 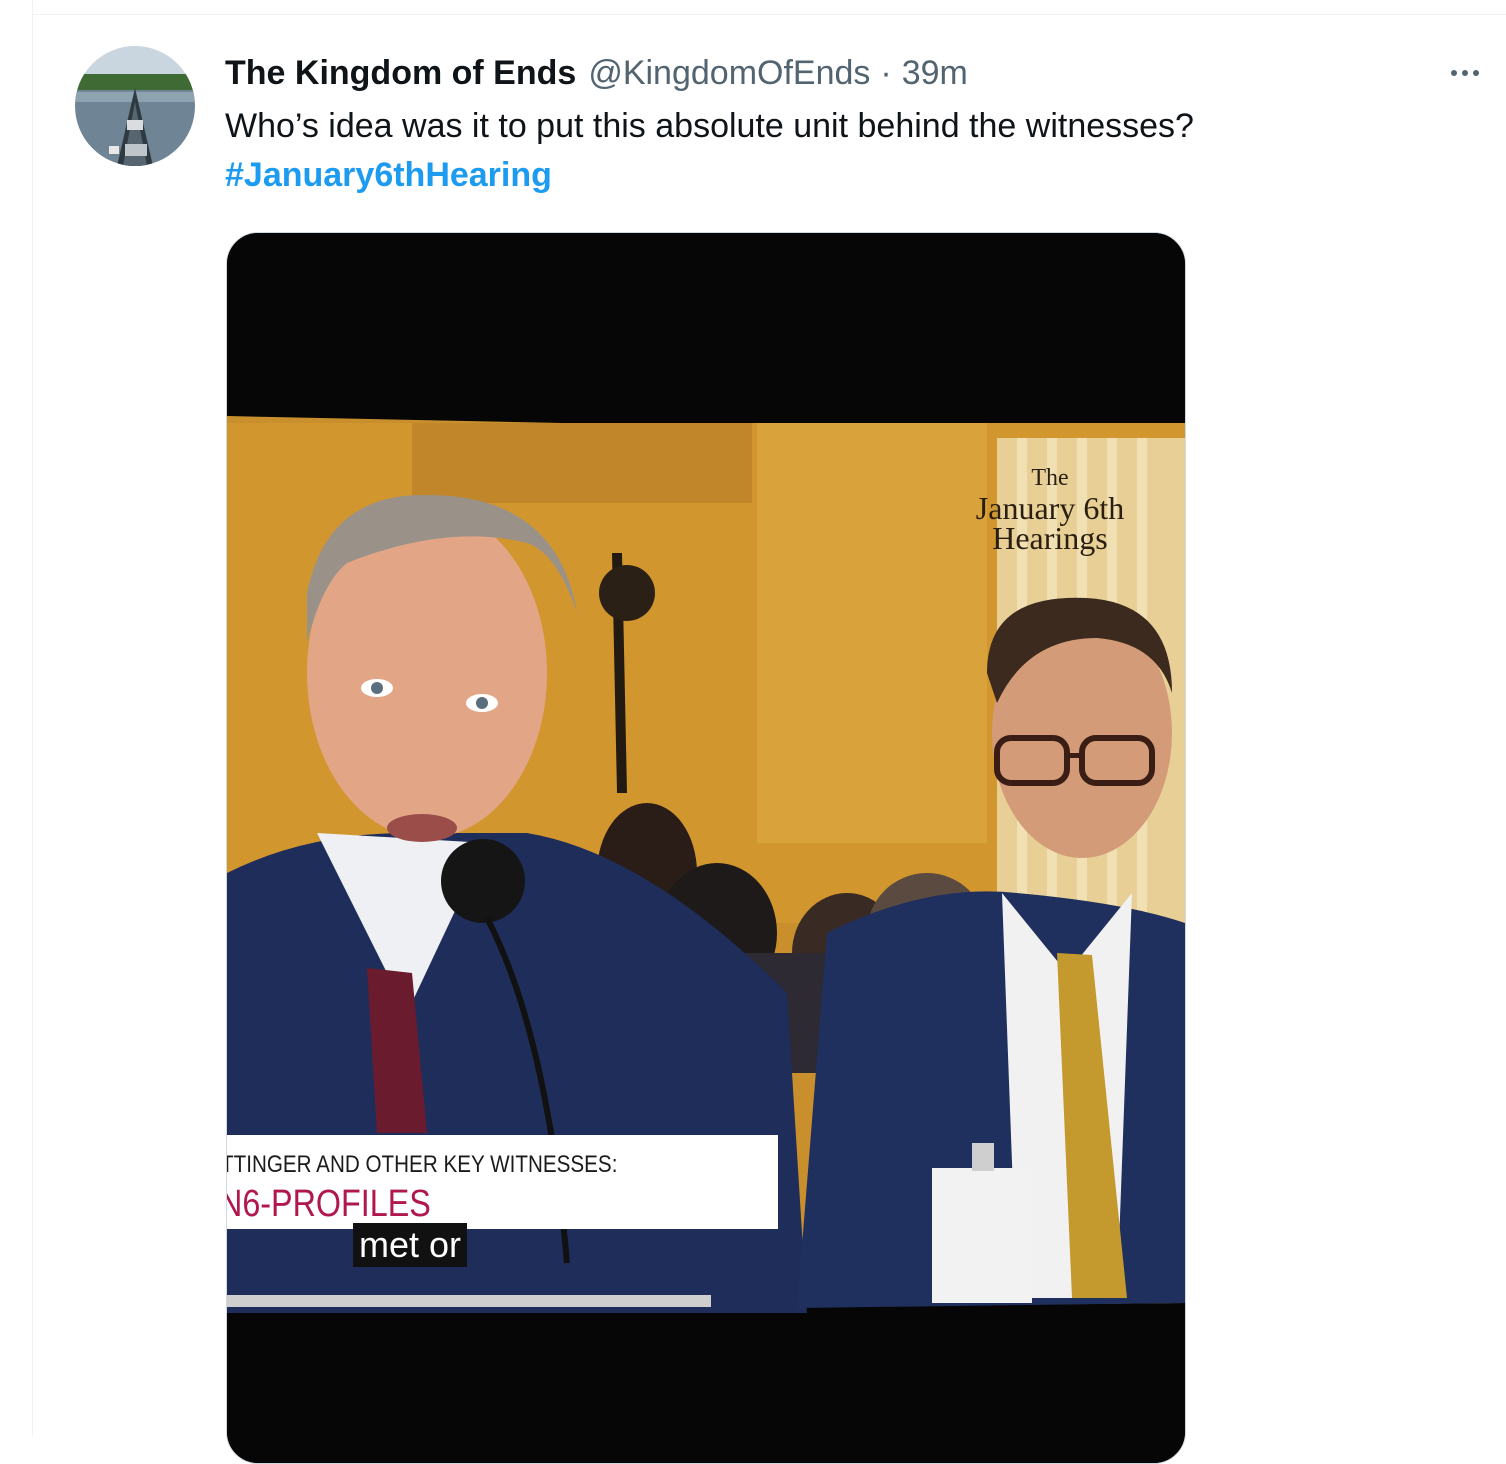 What do you see at coordinates (410, 1245) in the screenshot?
I see `tv-caption: met or` at bounding box center [410, 1245].